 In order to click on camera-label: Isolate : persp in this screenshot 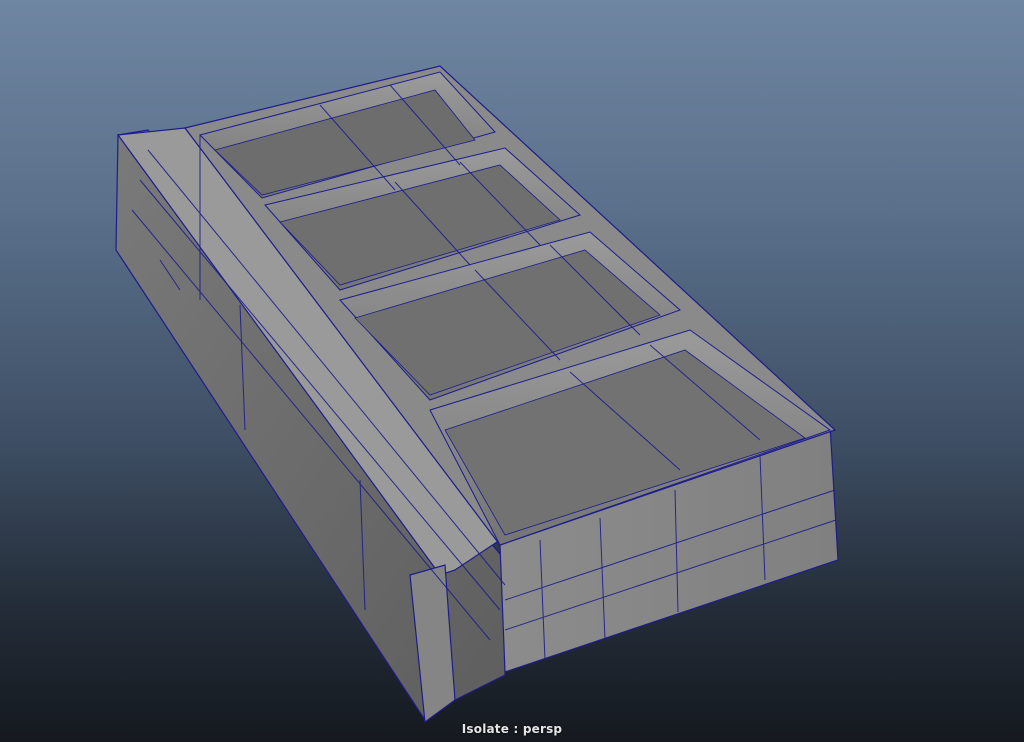, I will do `click(512, 729)`.